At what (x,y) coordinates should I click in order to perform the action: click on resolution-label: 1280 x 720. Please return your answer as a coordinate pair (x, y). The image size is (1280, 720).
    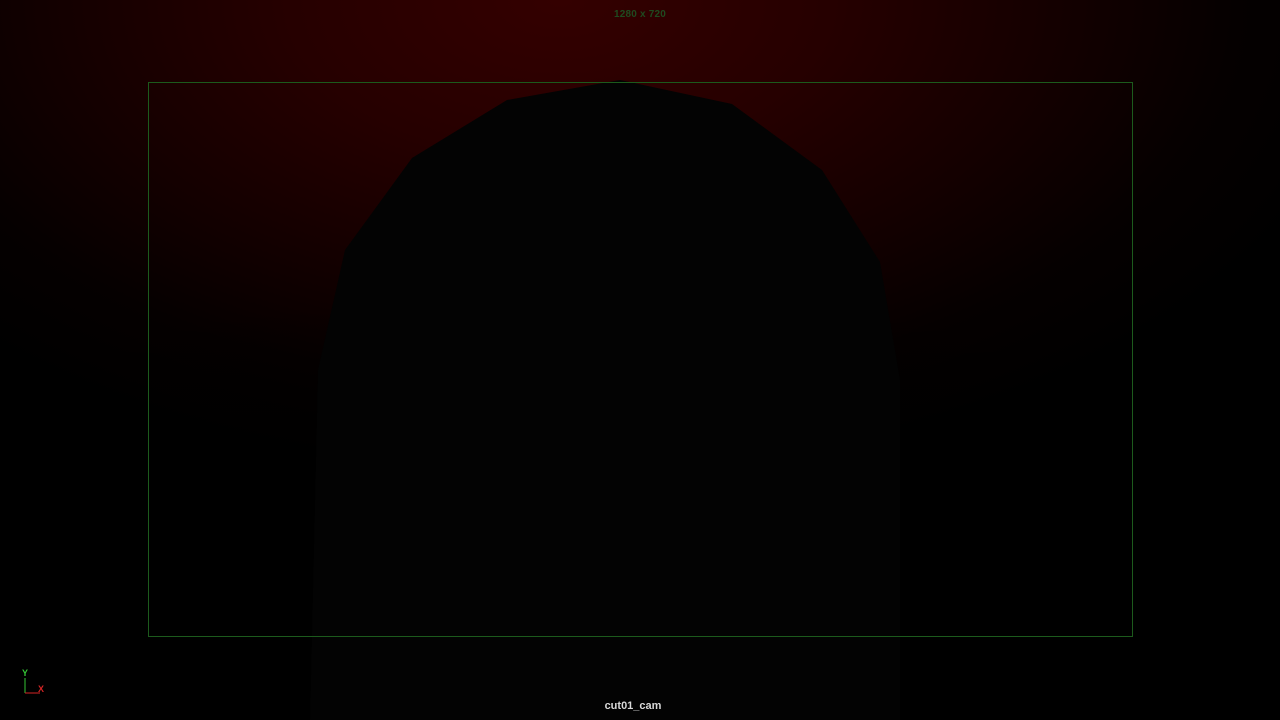
    Looking at the image, I should click on (640, 14).